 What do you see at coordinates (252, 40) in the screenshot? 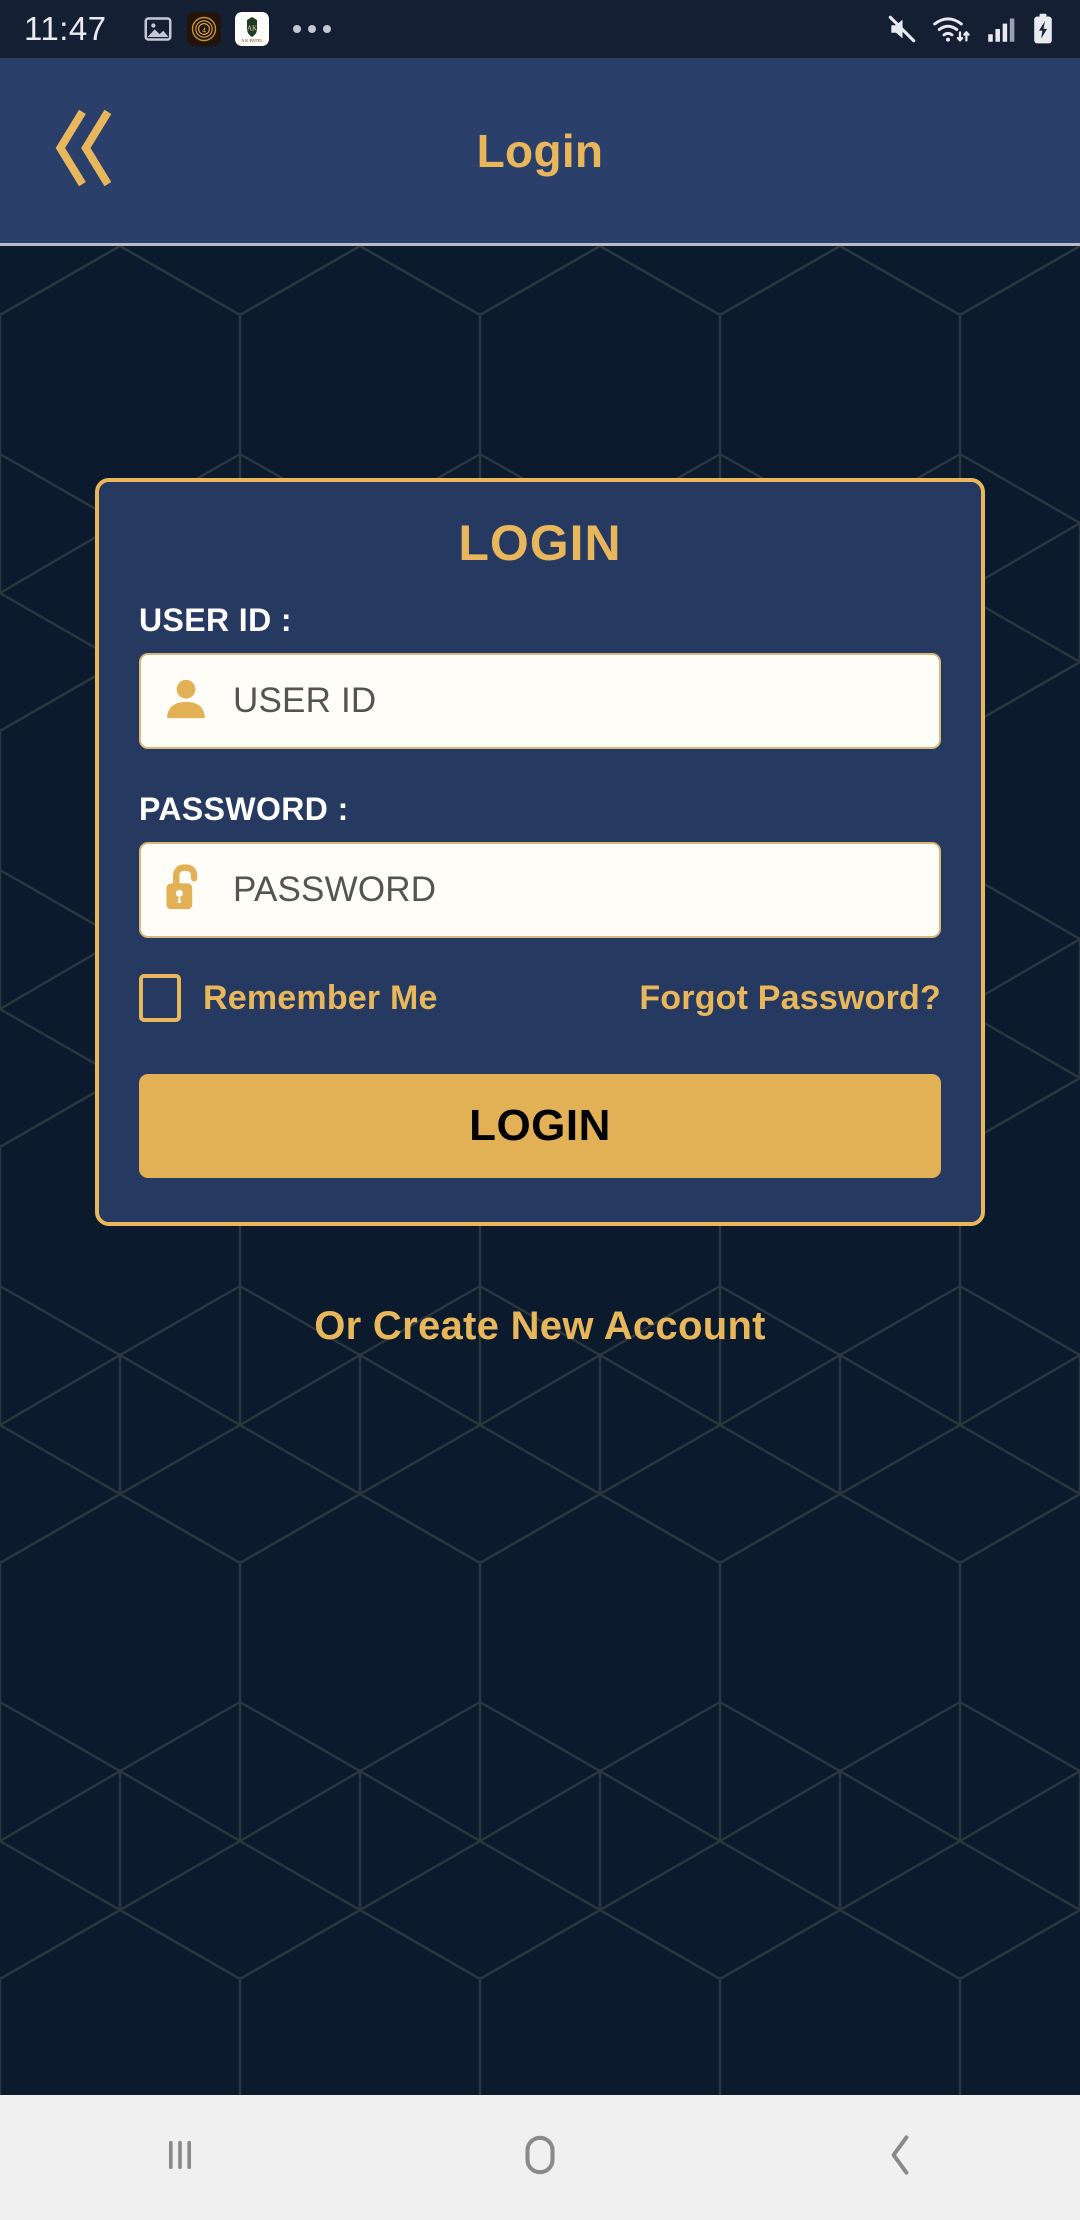
I see `svg-text: A K PATEL` at bounding box center [252, 40].